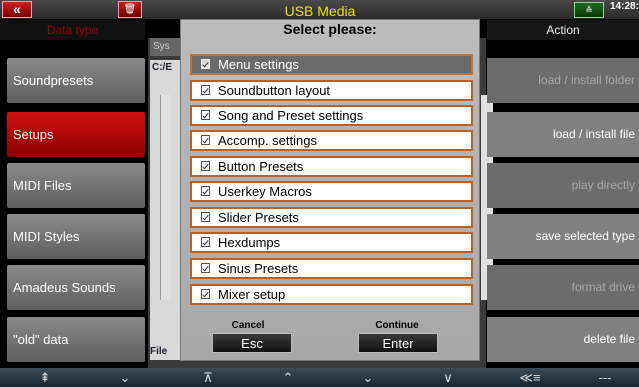  Describe the element at coordinates (563, 236) in the screenshot. I see `save-selected-type-button: save selected type` at that location.